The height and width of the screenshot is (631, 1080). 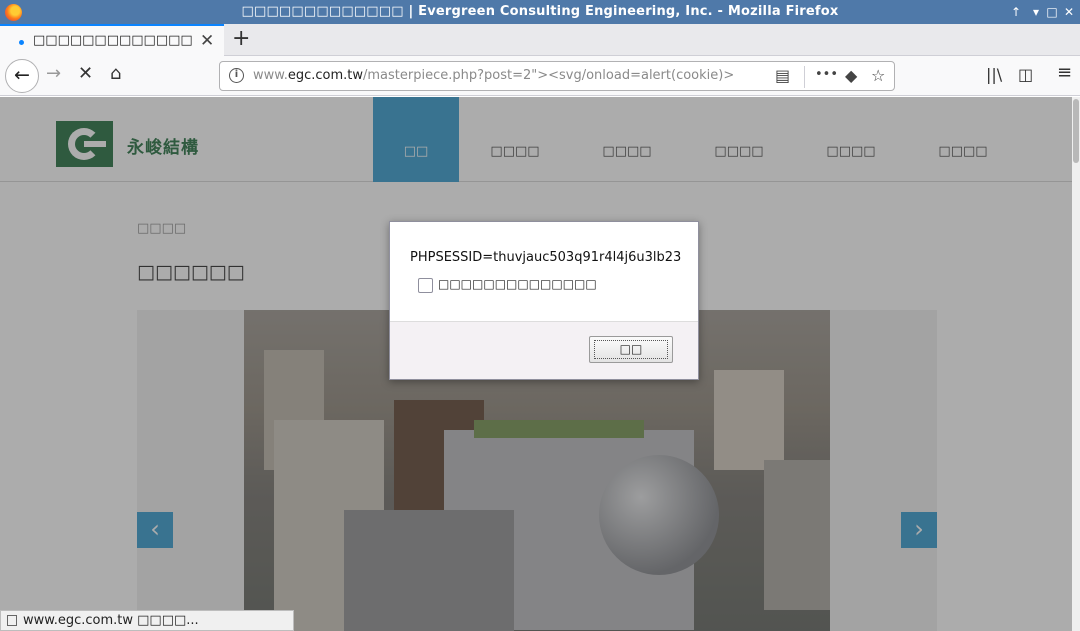 I want to click on sidebar-icon: ◫, so click(x=1025, y=74).